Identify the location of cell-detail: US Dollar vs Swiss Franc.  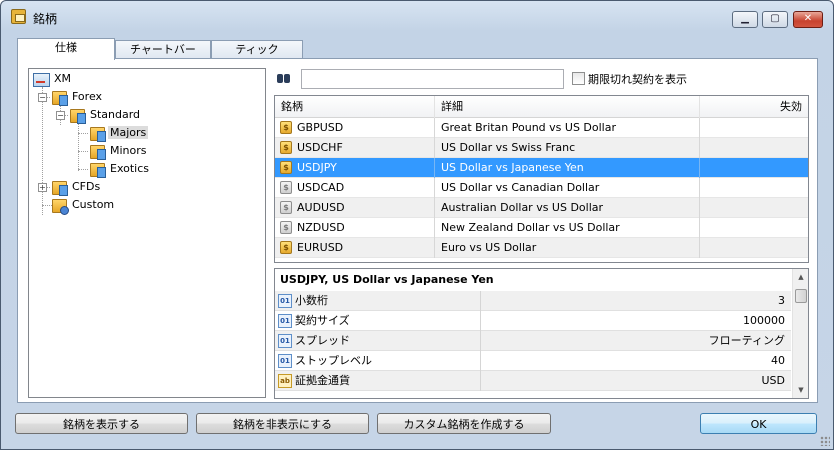
(567, 148).